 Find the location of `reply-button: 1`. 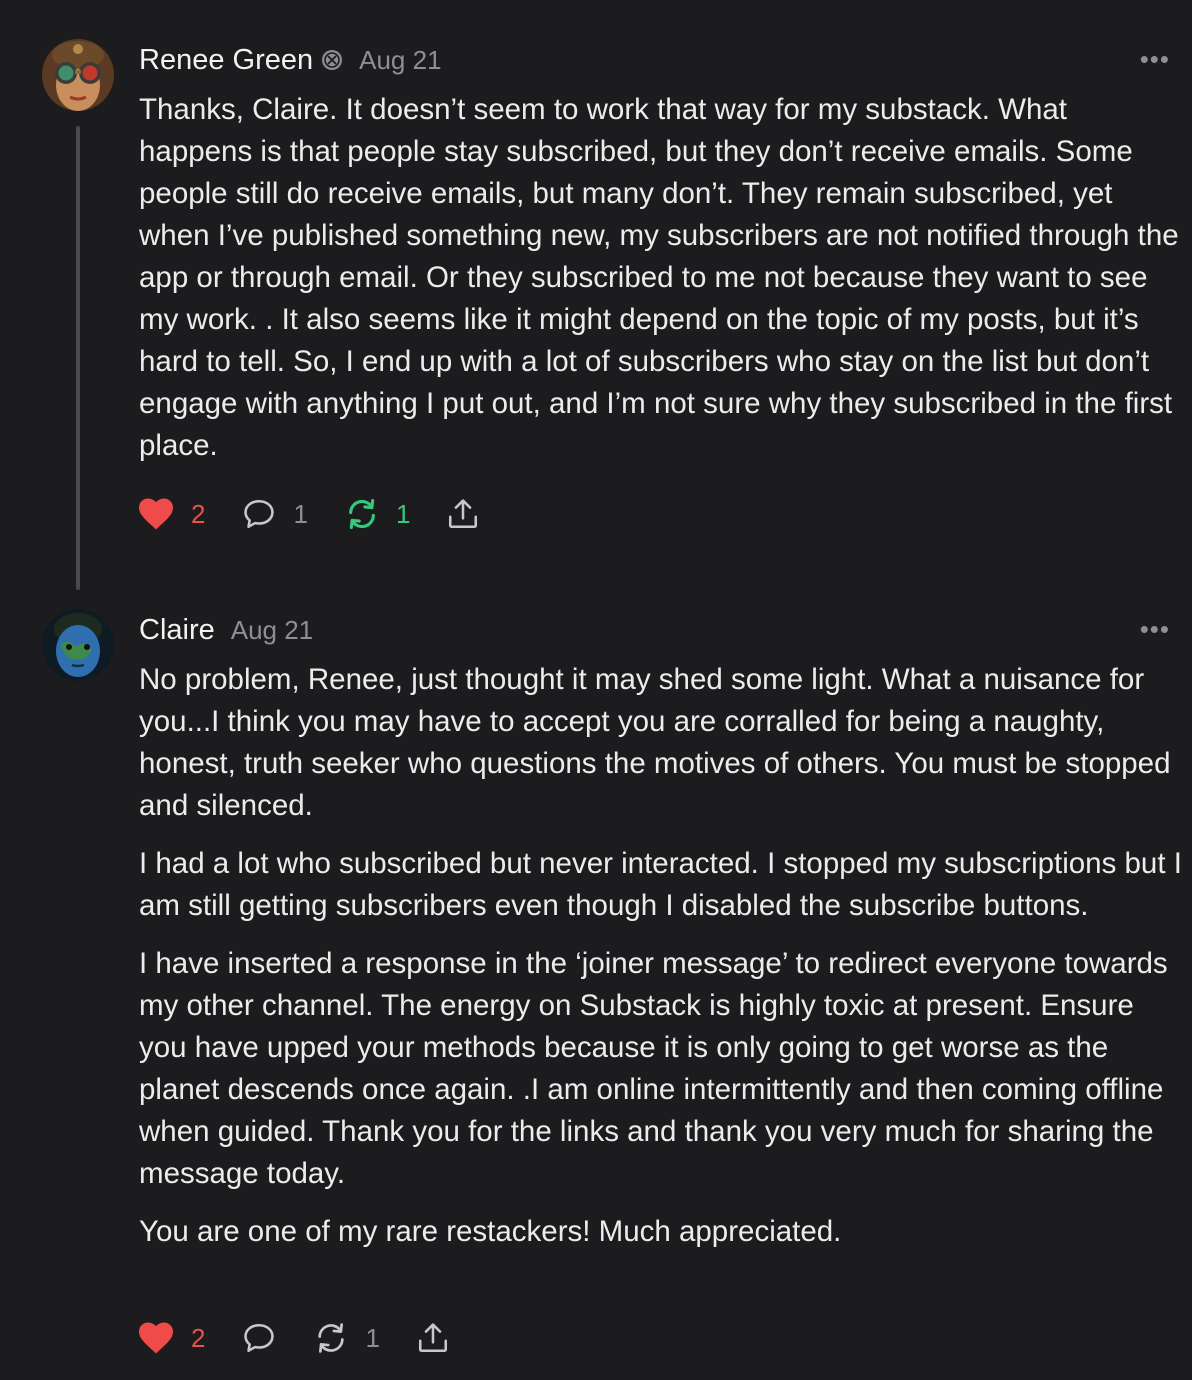

reply-button: 1 is located at coordinates (274, 514).